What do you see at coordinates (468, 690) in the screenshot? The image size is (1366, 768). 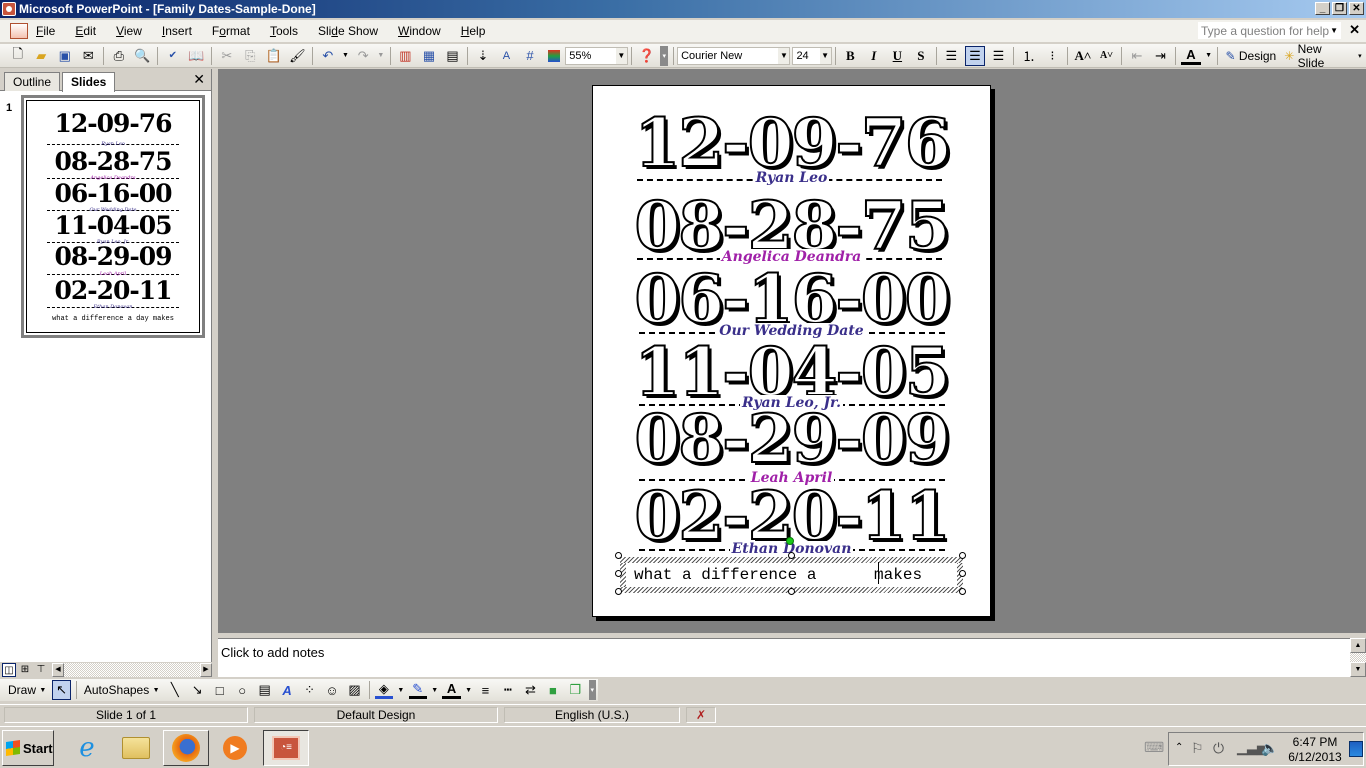 I see `font-color-dropdown-icon: ▼` at bounding box center [468, 690].